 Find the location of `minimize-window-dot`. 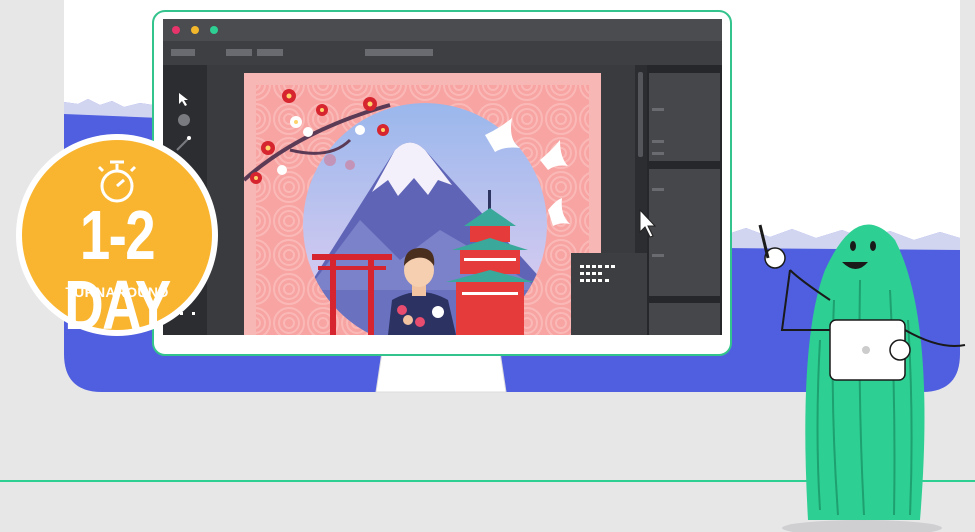

minimize-window-dot is located at coordinates (195, 30).